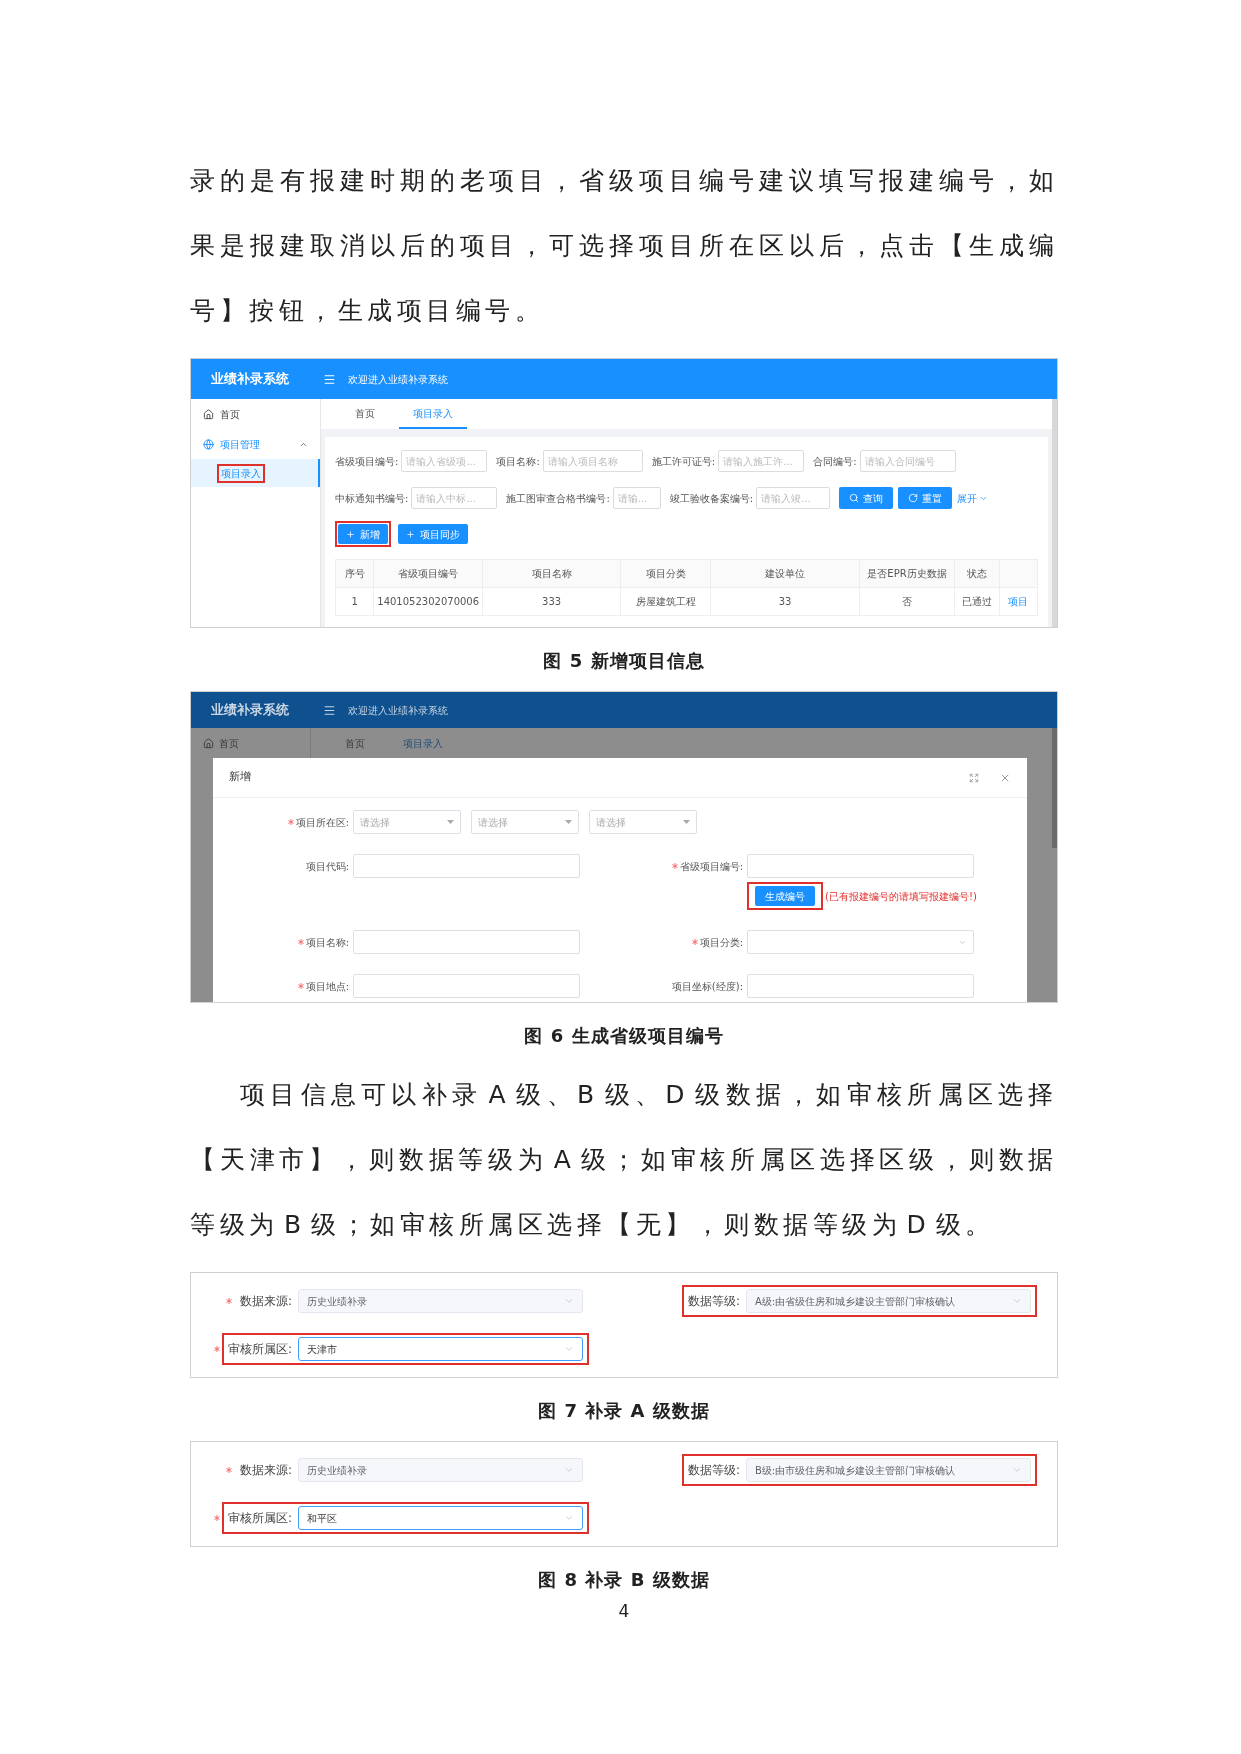 The height and width of the screenshot is (1754, 1241). Describe the element at coordinates (785, 896) in the screenshot. I see `generate-number-button: 生成编号` at that location.